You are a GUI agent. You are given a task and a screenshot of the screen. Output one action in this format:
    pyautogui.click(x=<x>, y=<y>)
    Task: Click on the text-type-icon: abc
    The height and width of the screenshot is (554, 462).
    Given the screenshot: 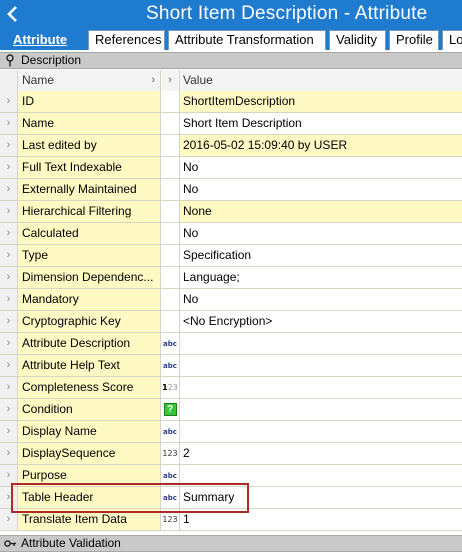 What is the action you would take?
    pyautogui.click(x=170, y=431)
    